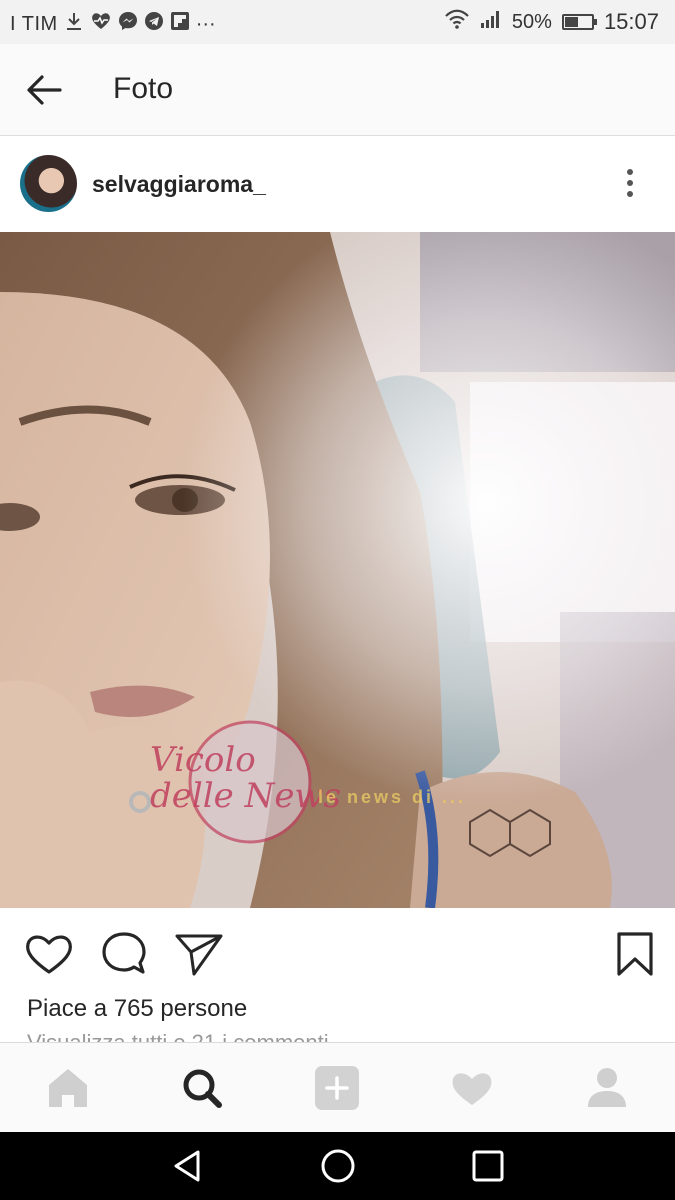 The width and height of the screenshot is (675, 1200). Describe the element at coordinates (491, 22) in the screenshot. I see `signal-icon` at that location.